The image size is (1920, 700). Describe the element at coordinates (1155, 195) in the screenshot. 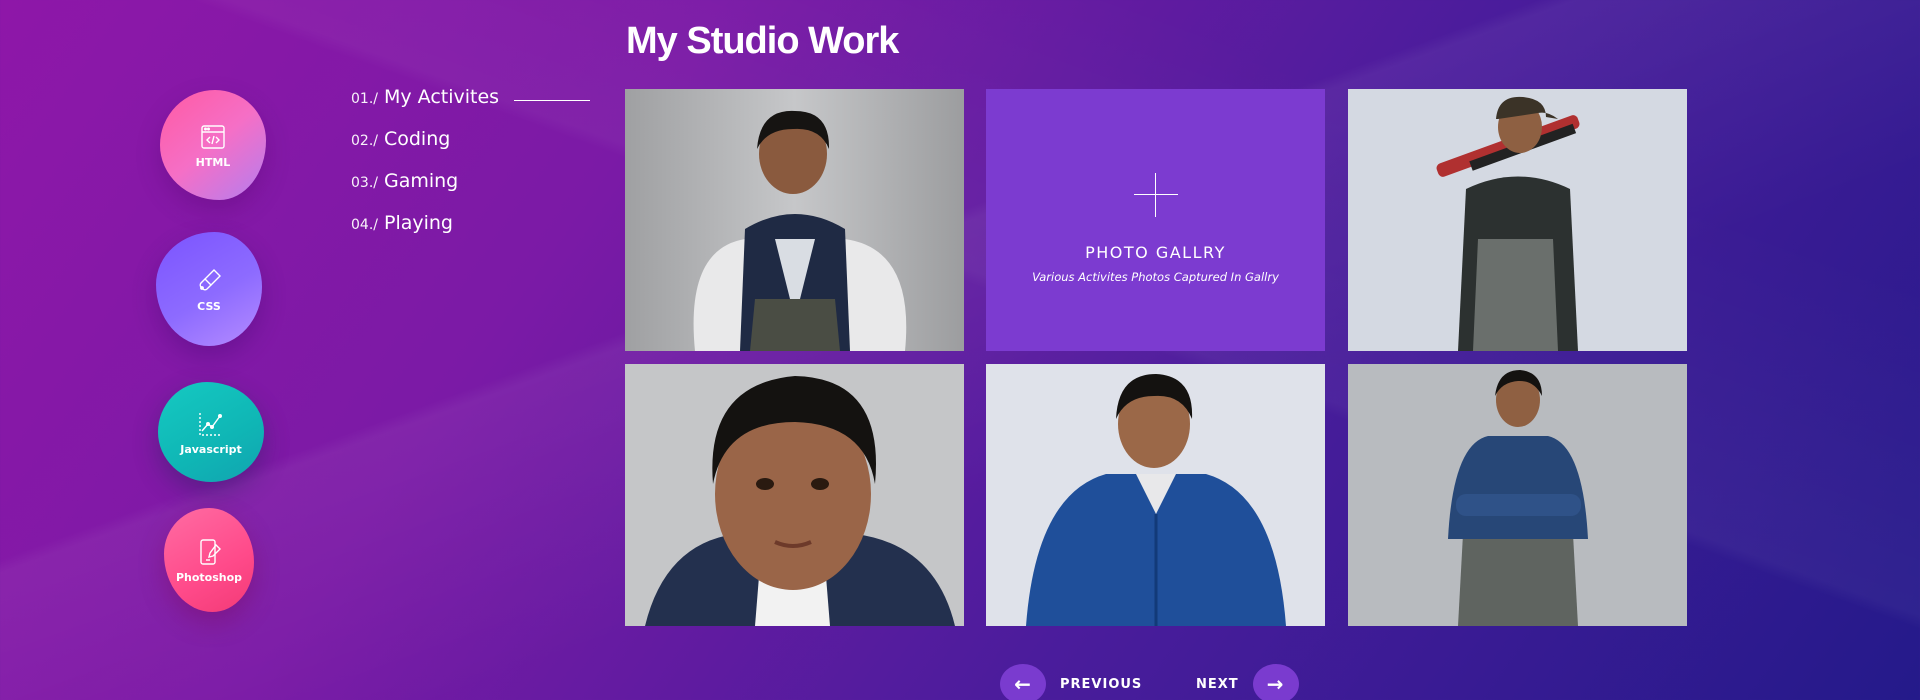

I see `plus-icon` at that location.